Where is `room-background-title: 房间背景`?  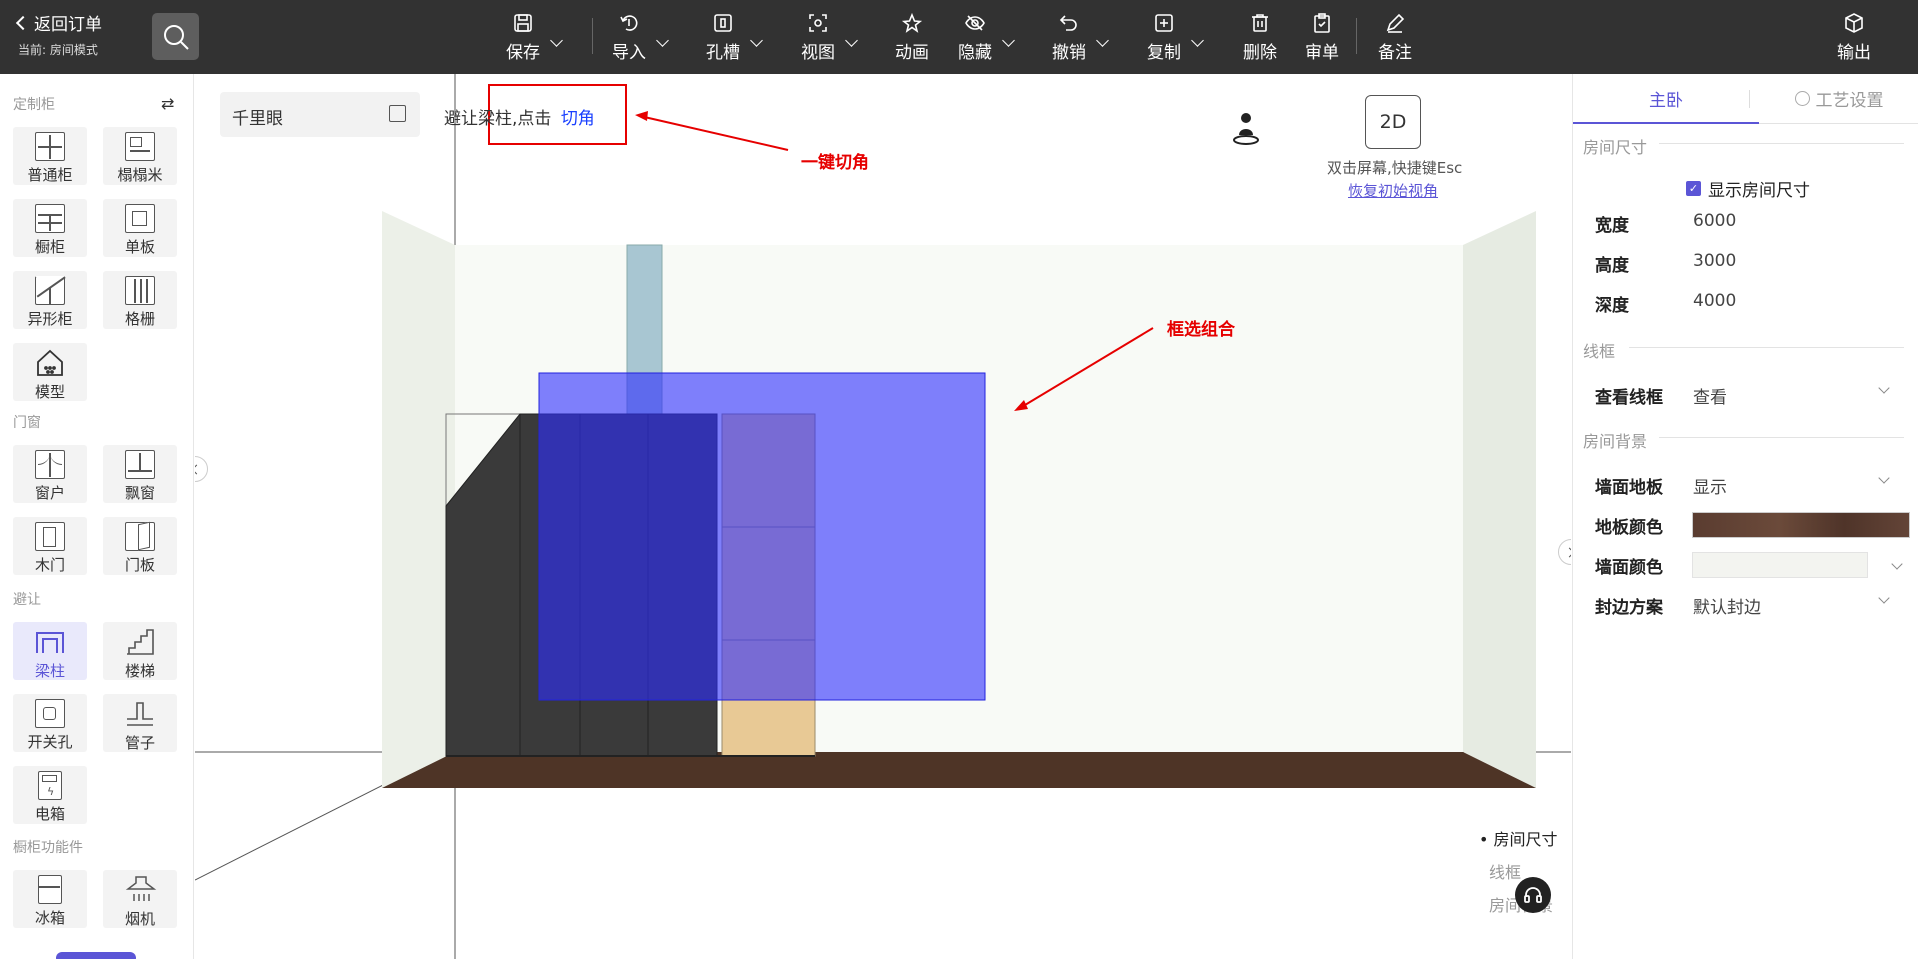
room-background-title: 房间背景 is located at coordinates (1615, 441).